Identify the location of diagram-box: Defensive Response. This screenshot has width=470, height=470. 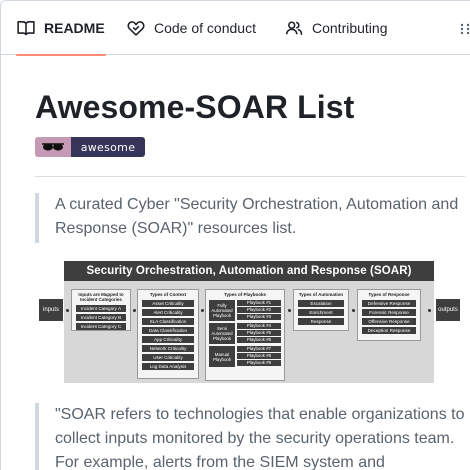
(389, 303).